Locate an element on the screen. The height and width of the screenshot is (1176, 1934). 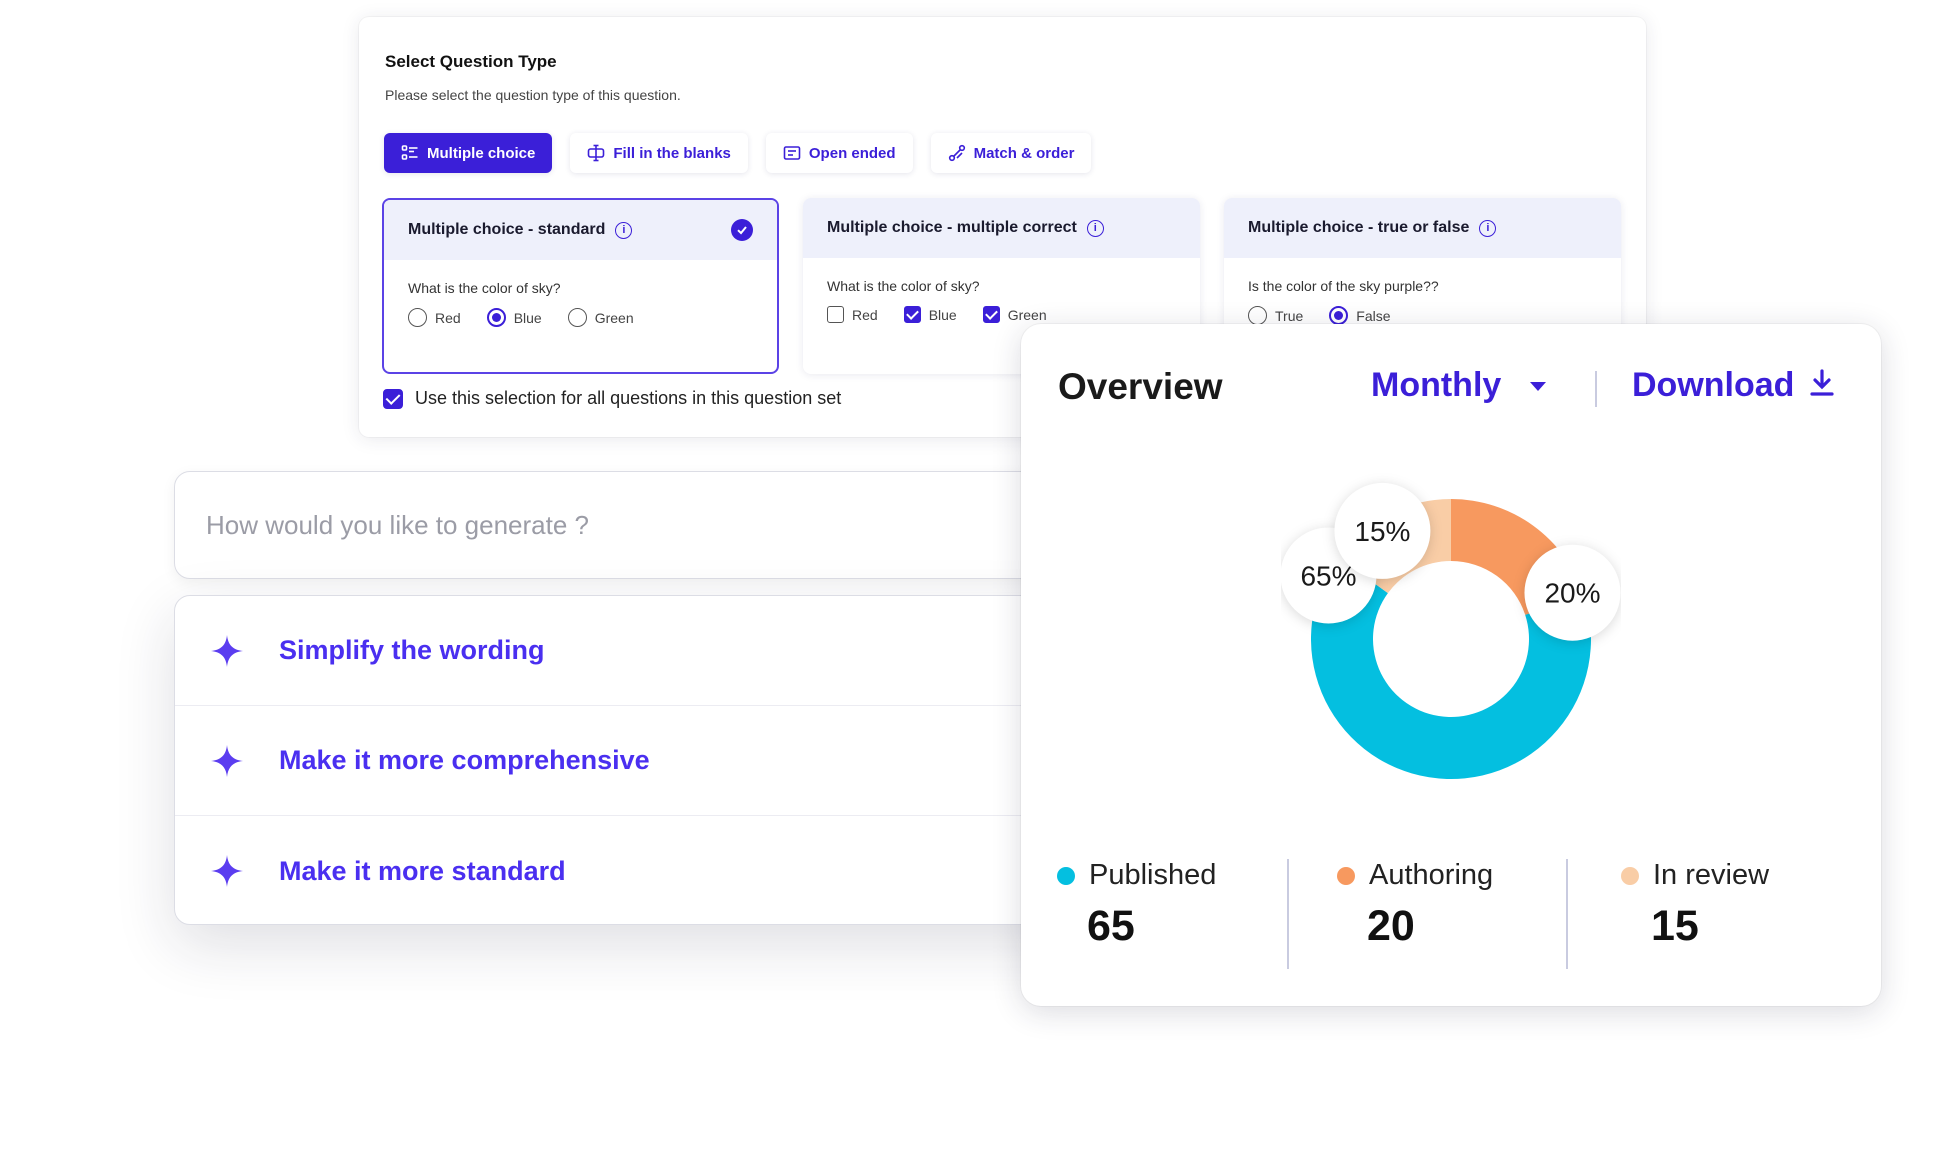
choice-radio: Red is located at coordinates (434, 317).